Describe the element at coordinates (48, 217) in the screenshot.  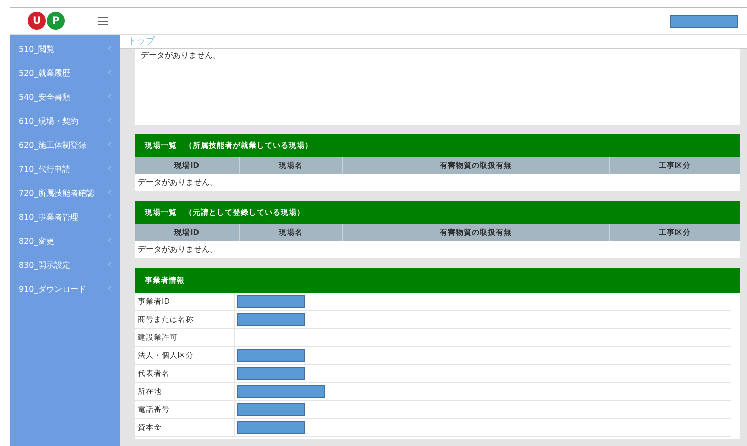
I see `sidebar-item: 810_事業者管理` at that location.